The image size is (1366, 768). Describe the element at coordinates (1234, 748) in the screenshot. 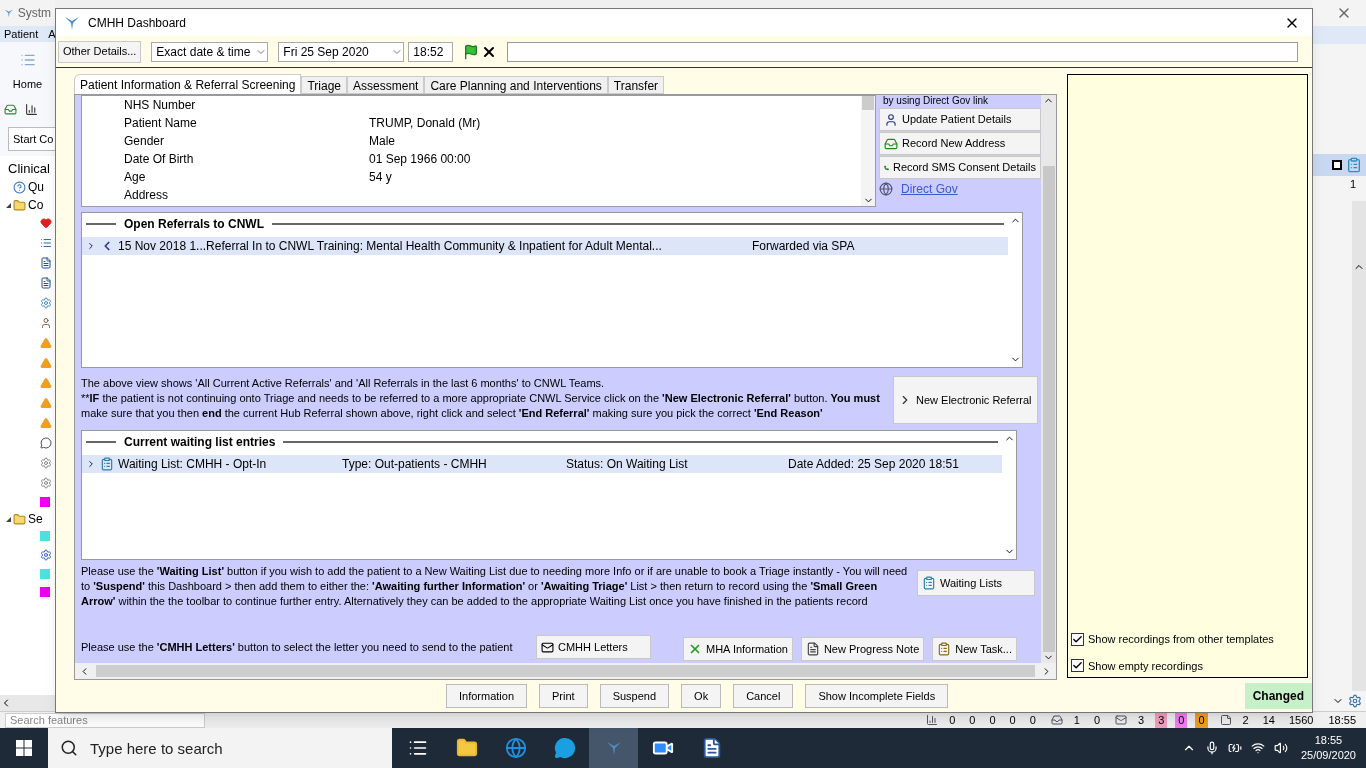

I see `battery-icon` at that location.